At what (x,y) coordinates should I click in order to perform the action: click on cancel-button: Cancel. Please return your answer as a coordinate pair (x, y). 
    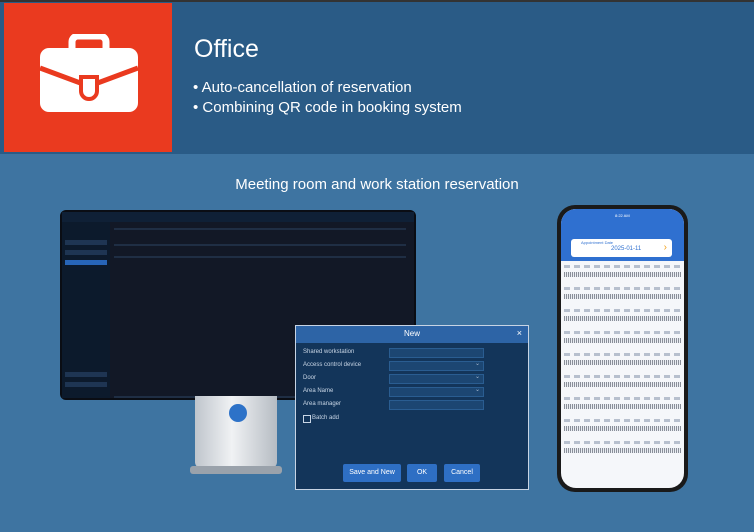
    Looking at the image, I should click on (462, 473).